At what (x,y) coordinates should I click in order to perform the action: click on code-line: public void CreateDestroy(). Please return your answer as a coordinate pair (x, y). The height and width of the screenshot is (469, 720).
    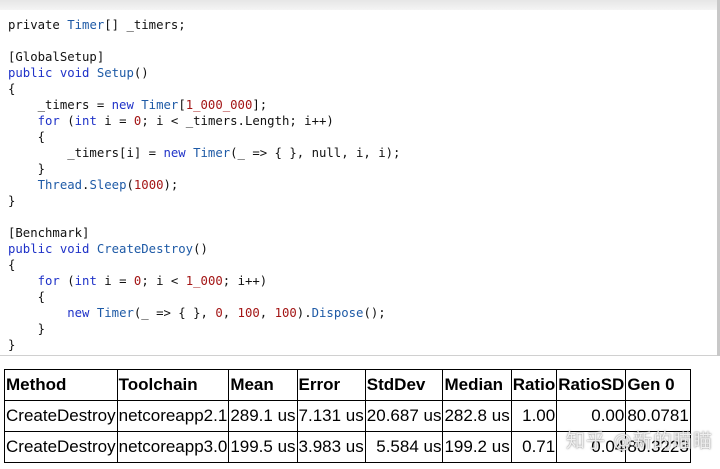
    Looking at the image, I should click on (204, 249).